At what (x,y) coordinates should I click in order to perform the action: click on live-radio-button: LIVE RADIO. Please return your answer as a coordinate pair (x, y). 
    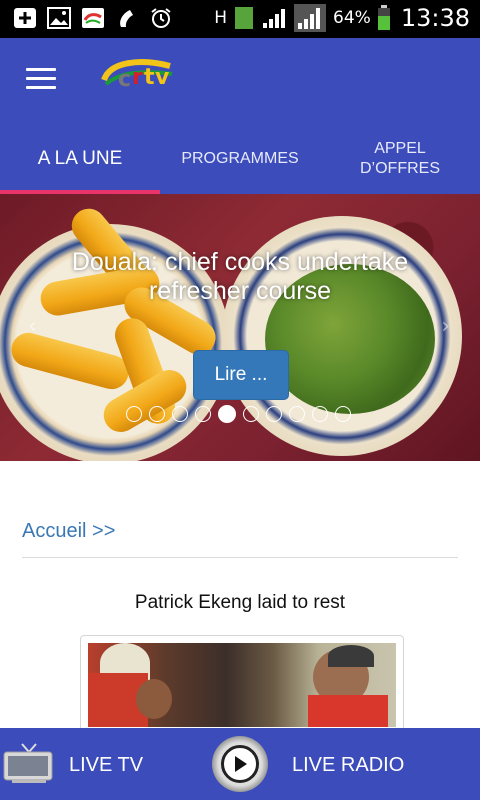
    Looking at the image, I should click on (348, 765).